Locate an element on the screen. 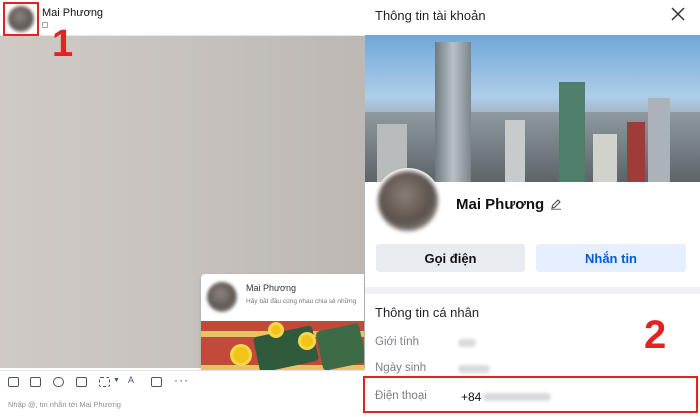 This screenshot has width=700, height=417. tower is located at coordinates (453, 112).